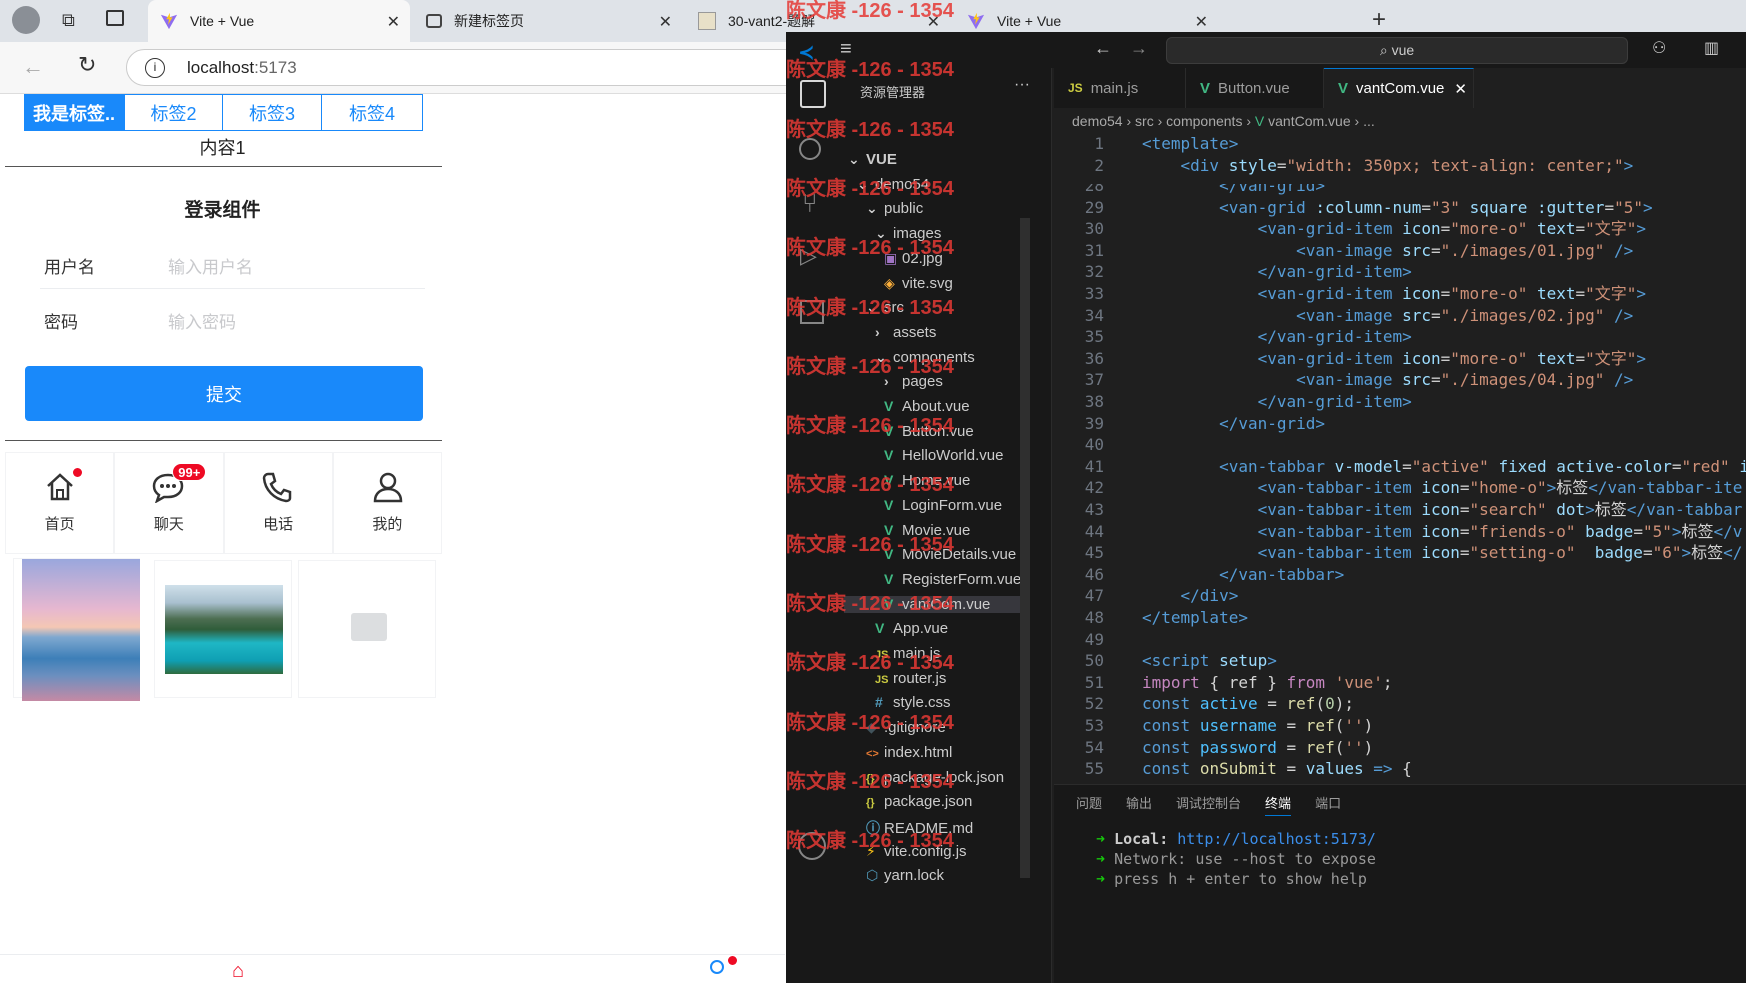 The width and height of the screenshot is (1746, 983). I want to click on explorer-icon, so click(813, 94).